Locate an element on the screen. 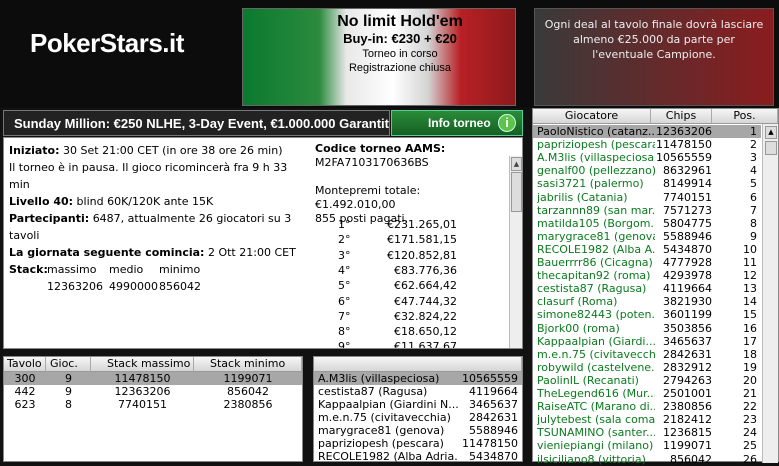  leaderboard-row: Kappaalpian (Giardi... 3465637 17 is located at coordinates (647, 341).